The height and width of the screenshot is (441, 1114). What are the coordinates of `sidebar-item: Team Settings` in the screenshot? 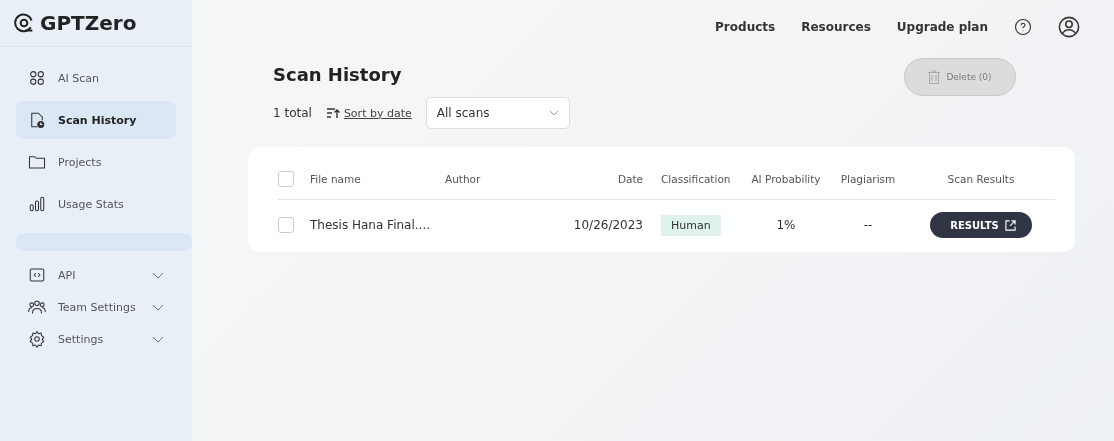 It's located at (96, 307).